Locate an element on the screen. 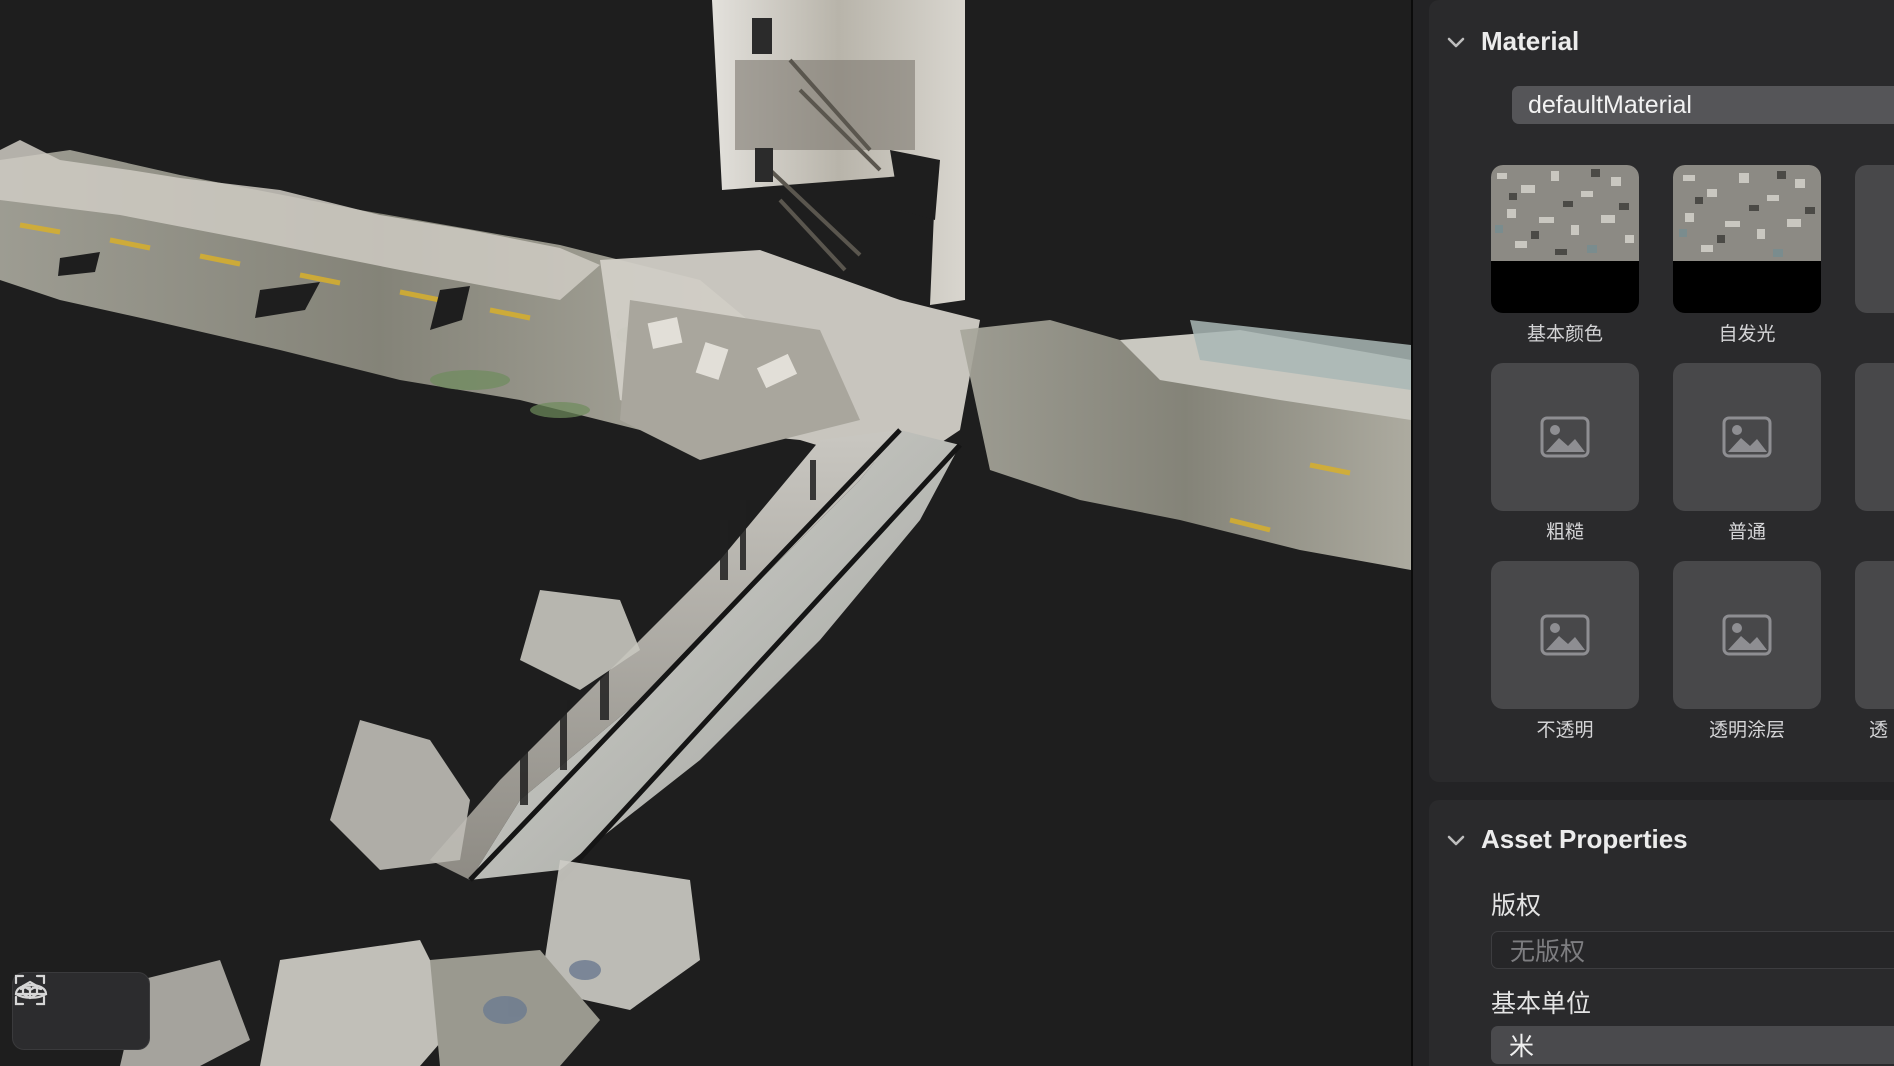  roughness-texture-thumbnail is located at coordinates (1565, 437).